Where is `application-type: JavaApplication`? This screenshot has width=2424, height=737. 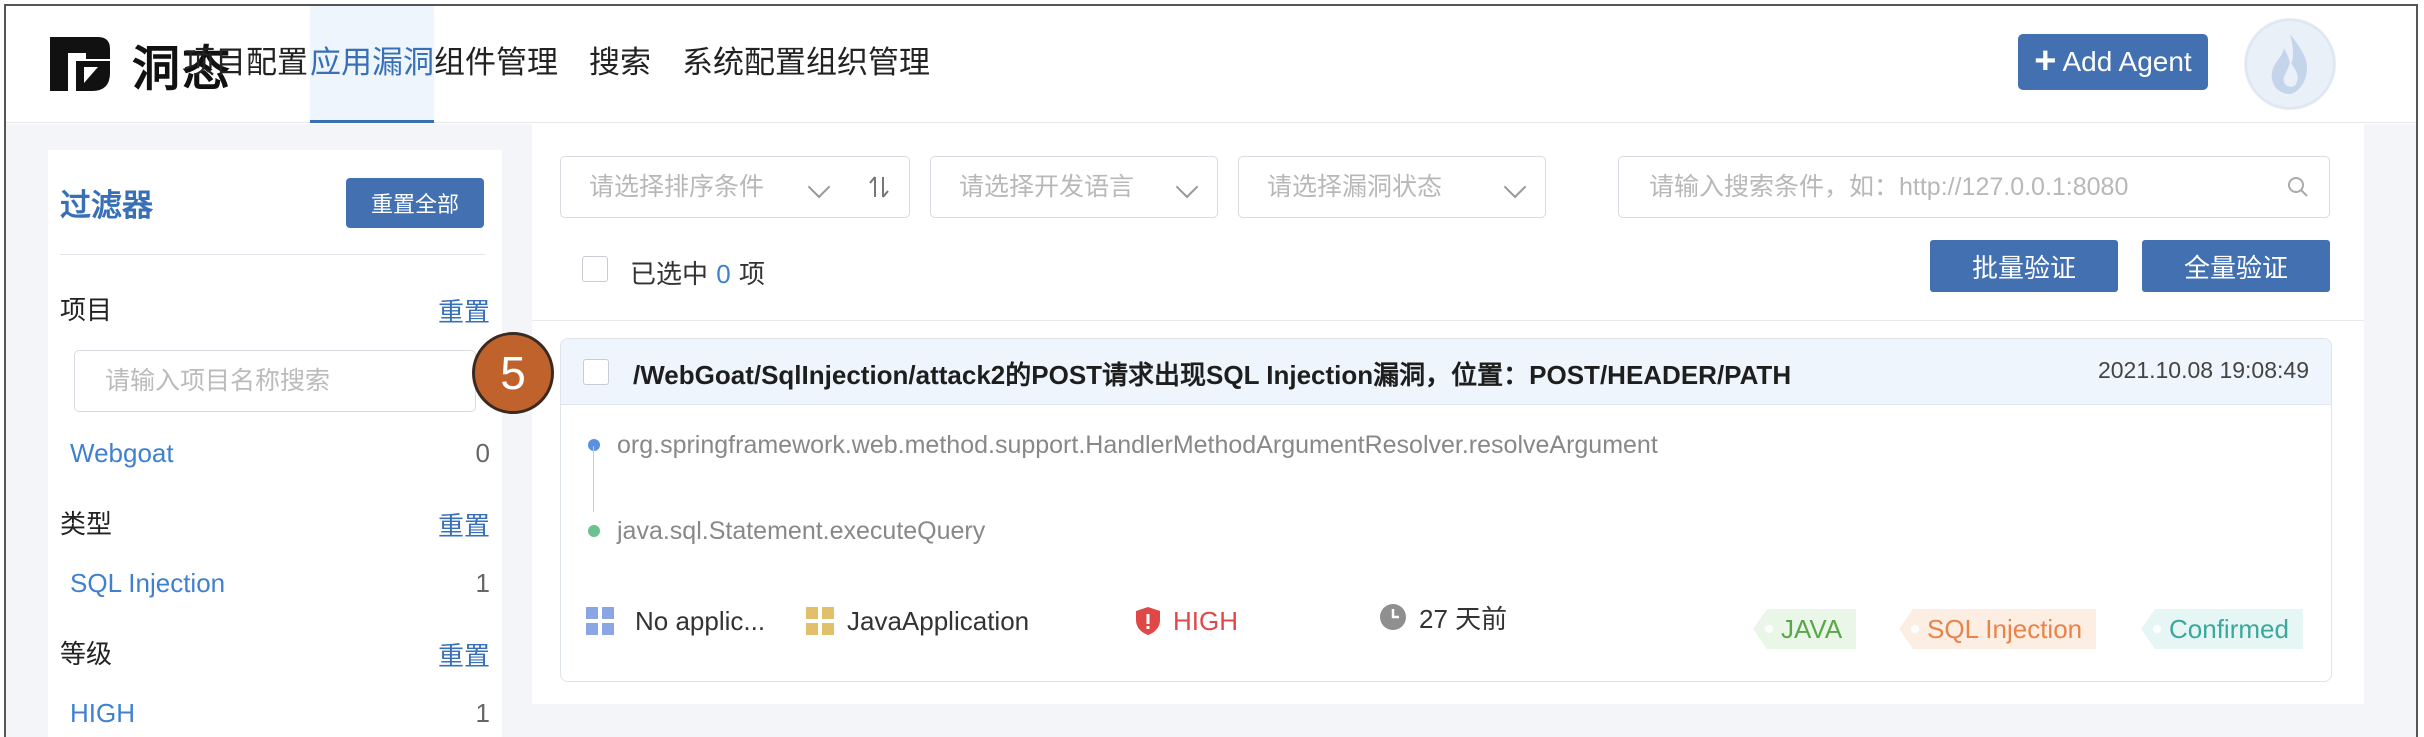 application-type: JavaApplication is located at coordinates (938, 620).